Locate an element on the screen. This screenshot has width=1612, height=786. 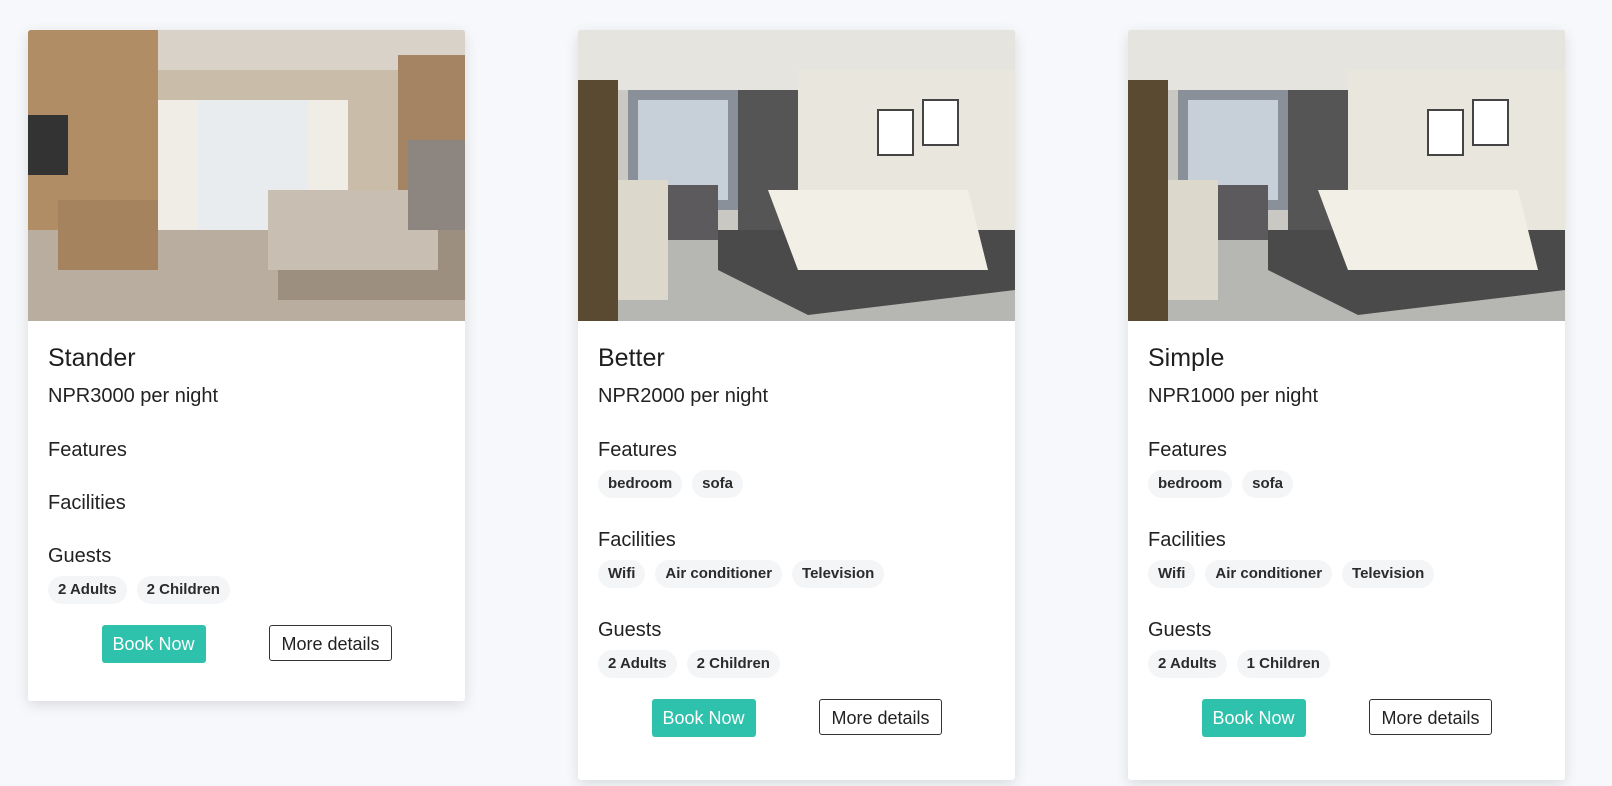
room-price: NPR2000 per night is located at coordinates (683, 396).